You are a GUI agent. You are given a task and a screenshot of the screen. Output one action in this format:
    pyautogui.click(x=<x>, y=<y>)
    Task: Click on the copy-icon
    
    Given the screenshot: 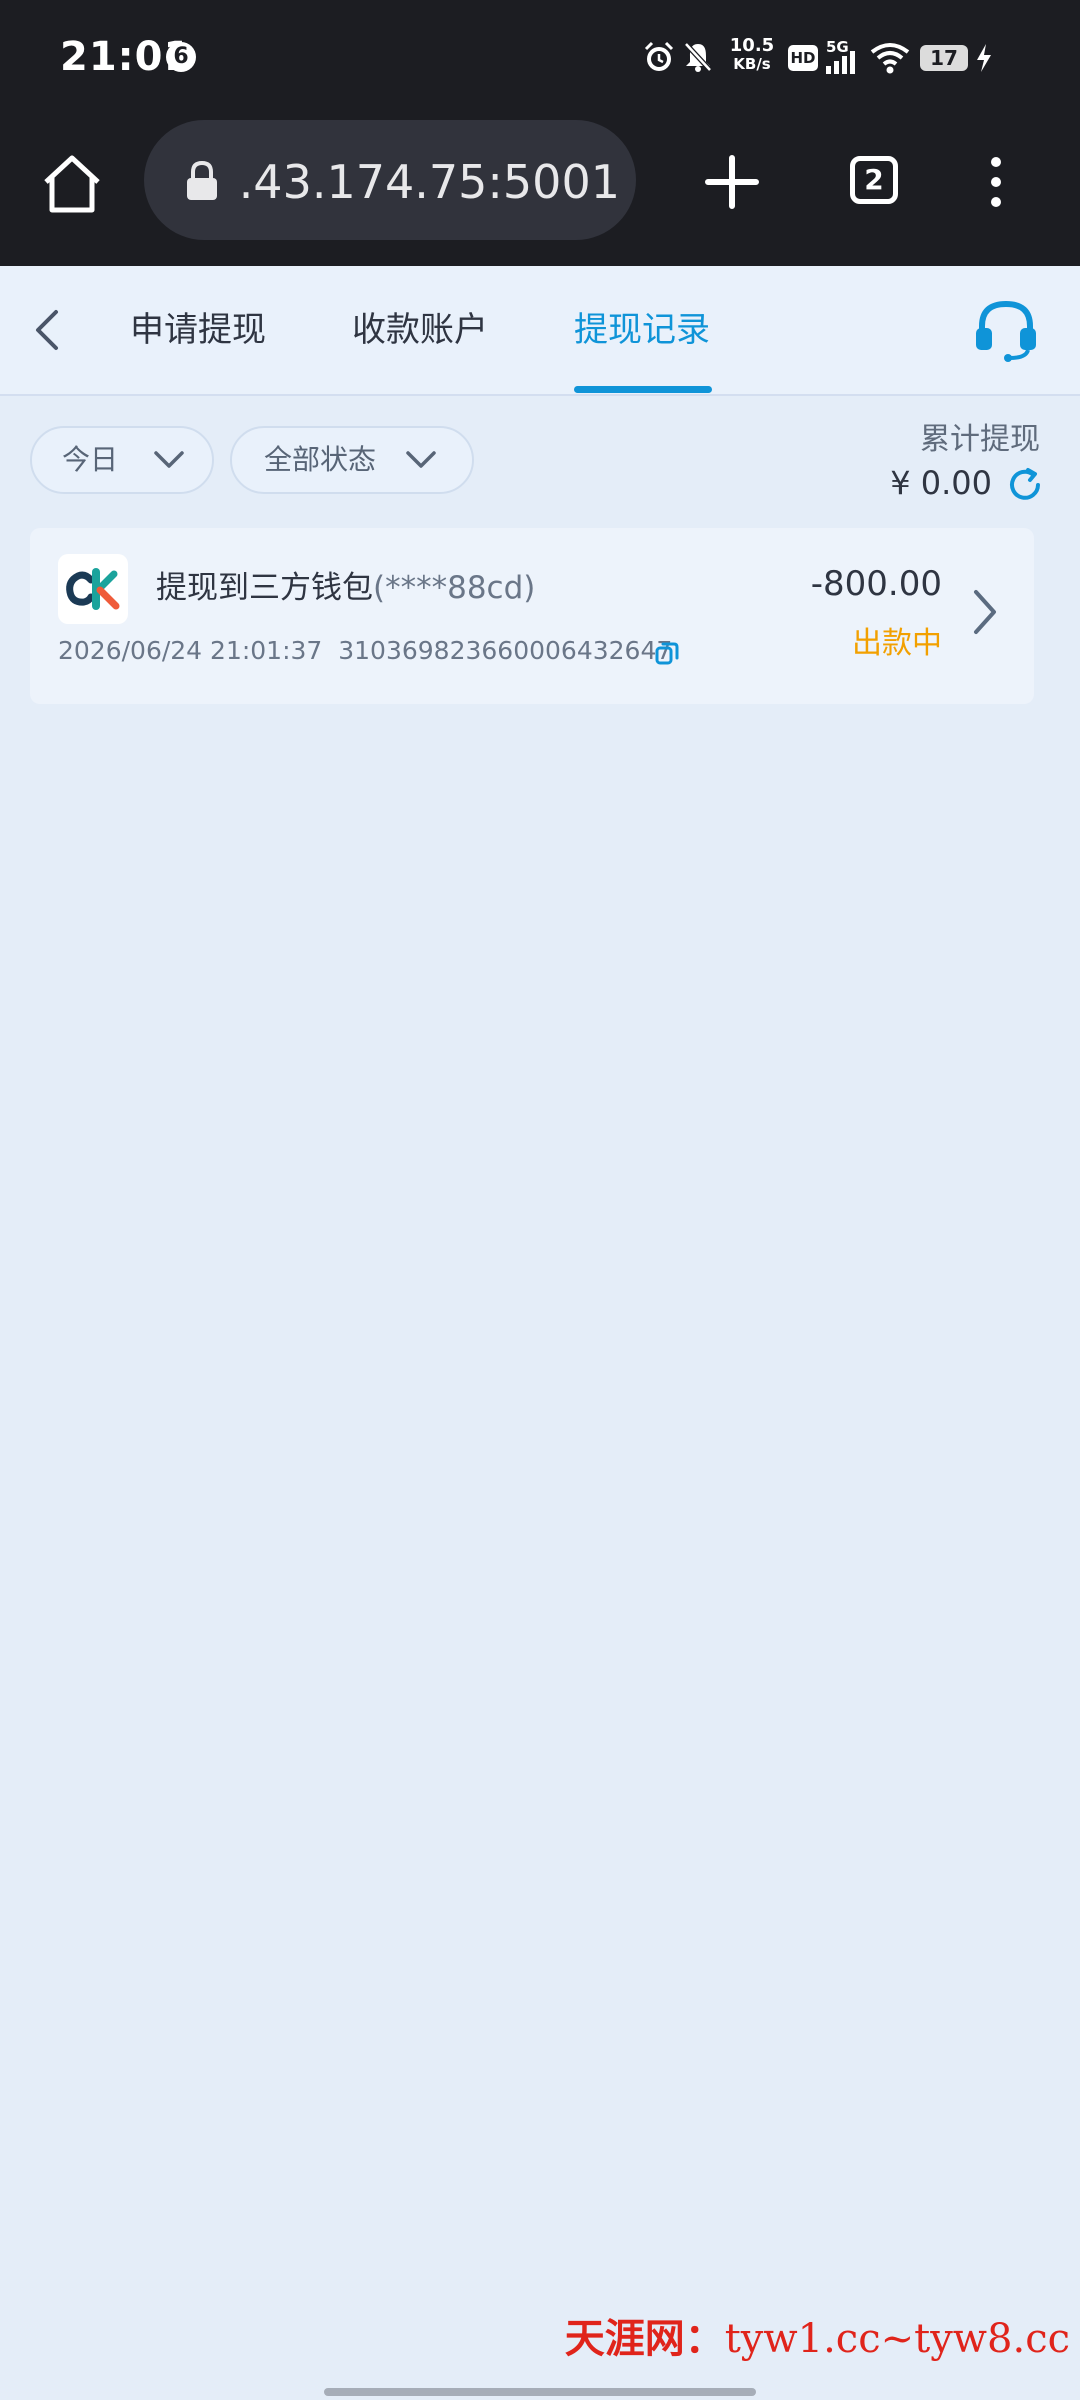 What is the action you would take?
    pyautogui.click(x=667, y=653)
    